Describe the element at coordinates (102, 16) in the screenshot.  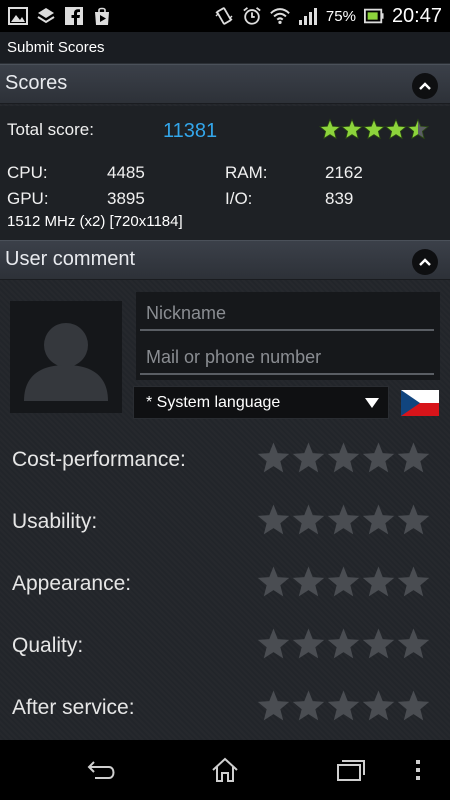
I see `play-store-icon` at that location.